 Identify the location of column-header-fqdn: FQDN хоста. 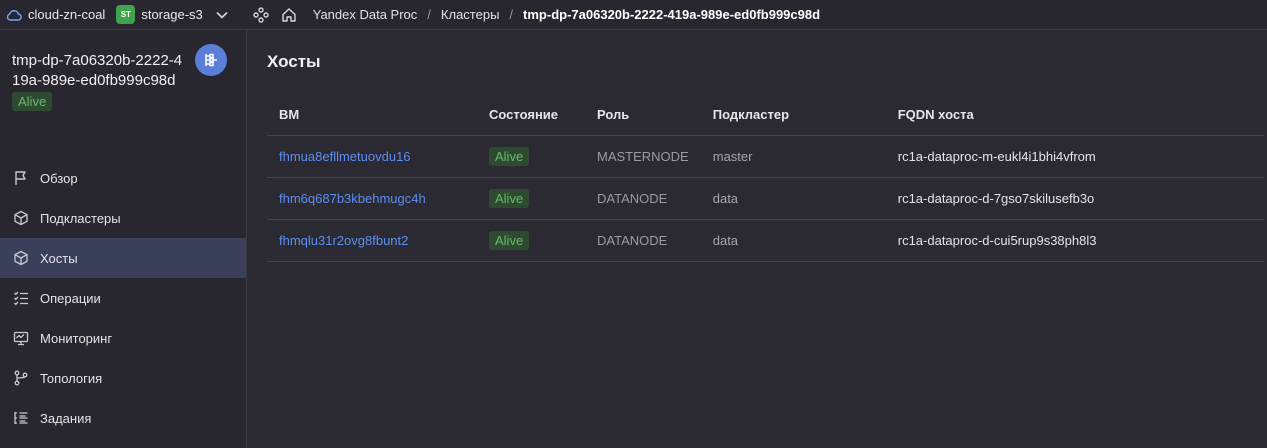
(1074, 114).